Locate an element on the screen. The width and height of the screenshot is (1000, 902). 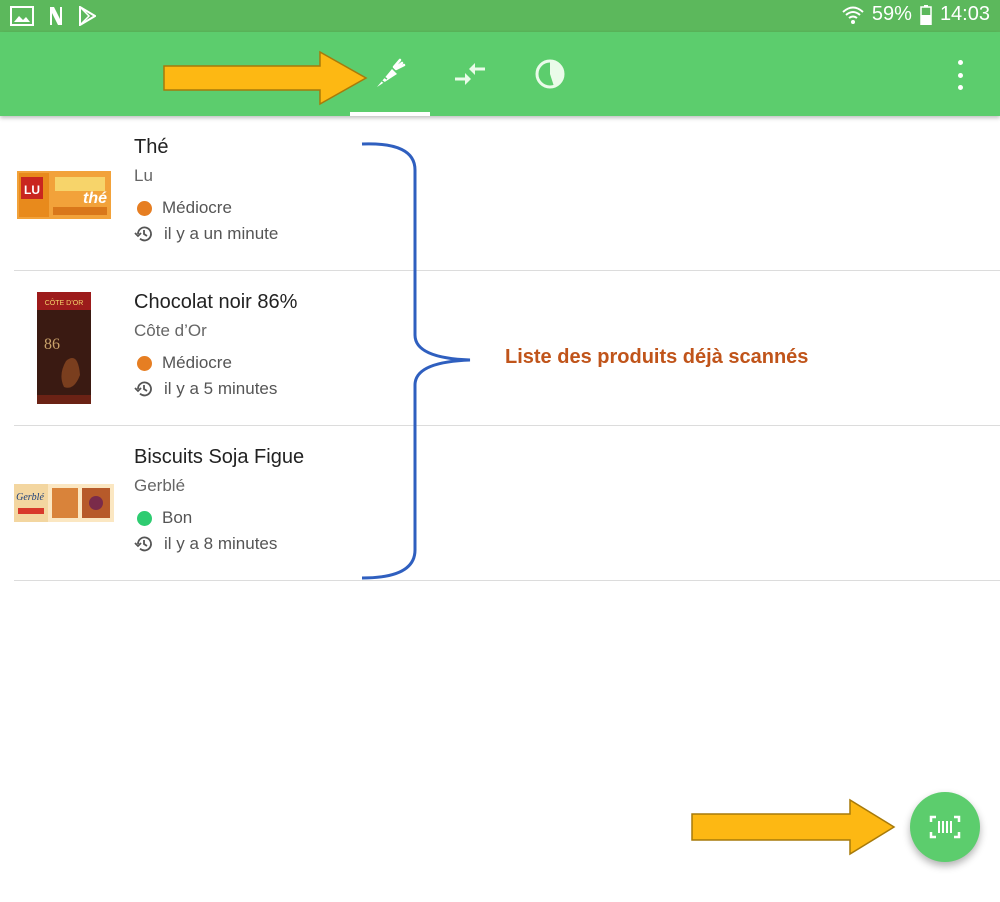
annotation-label: Liste des produits déjà scannés is located at coordinates (657, 357).